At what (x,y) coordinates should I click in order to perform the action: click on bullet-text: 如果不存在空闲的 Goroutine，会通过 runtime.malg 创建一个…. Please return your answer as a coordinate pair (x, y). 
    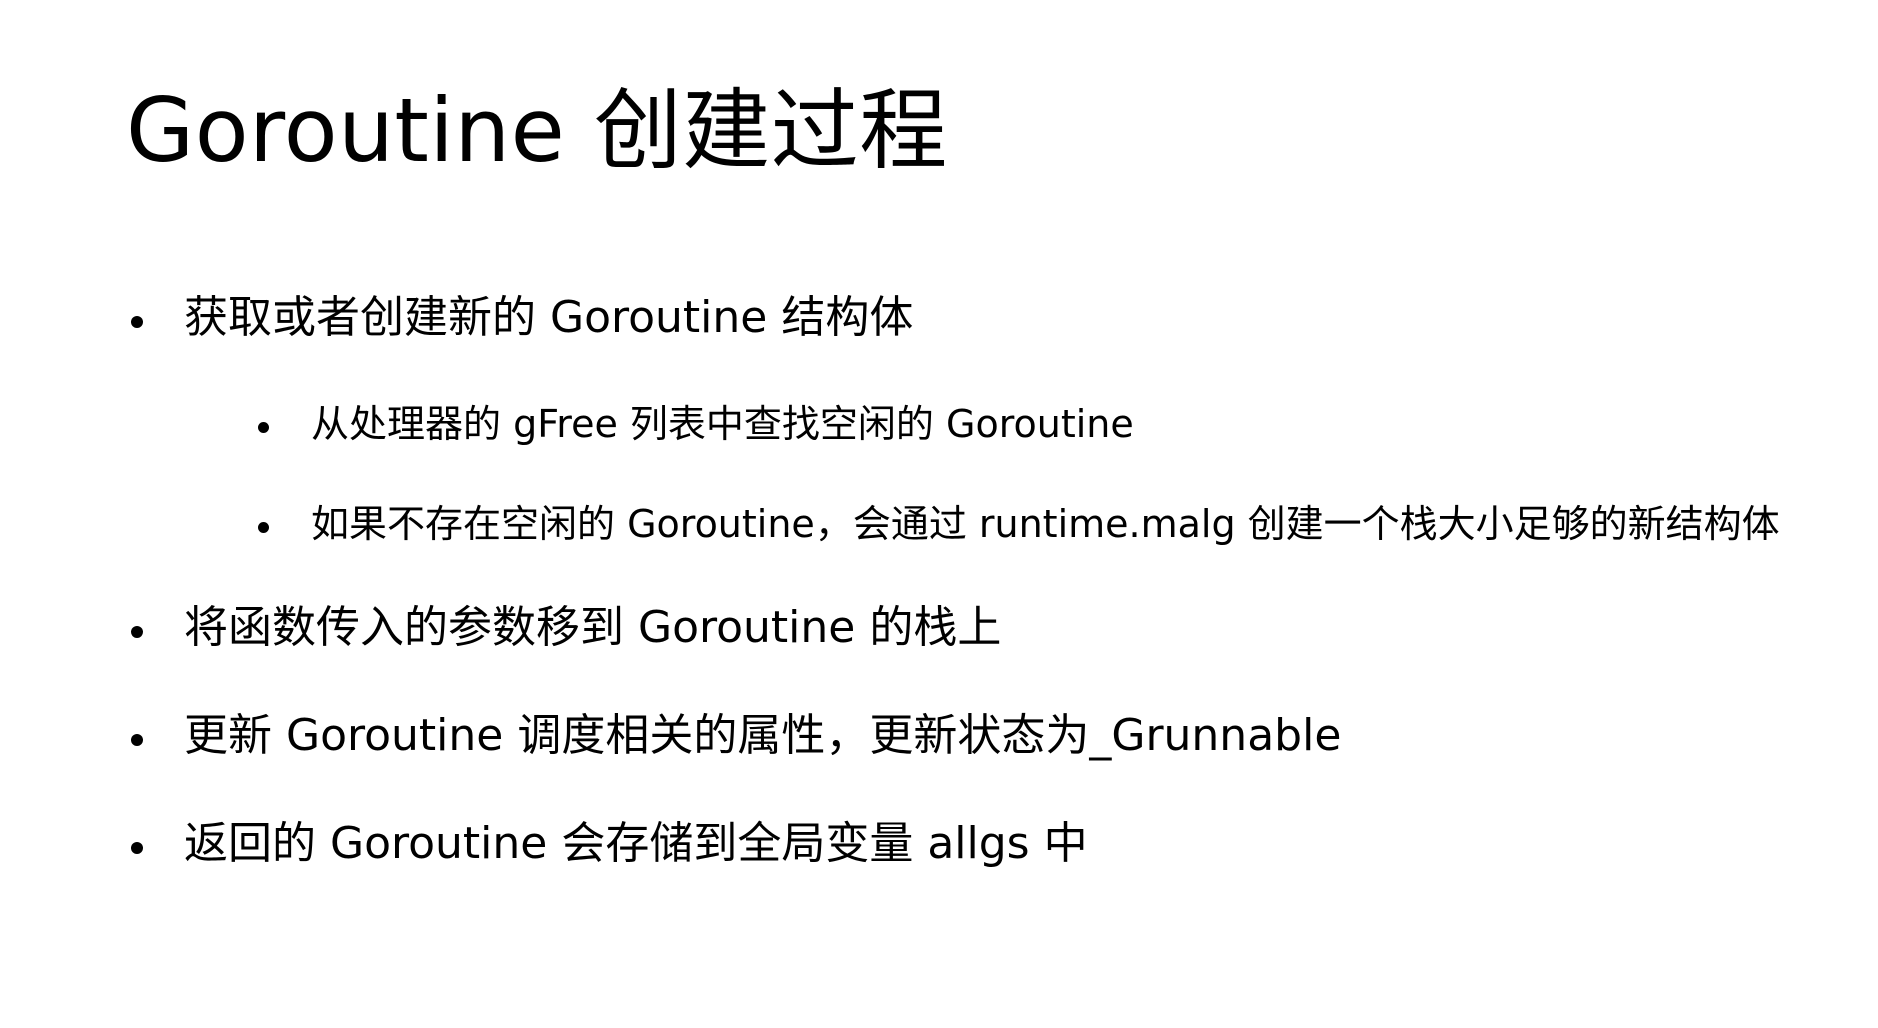
    Looking at the image, I should click on (1045, 524).